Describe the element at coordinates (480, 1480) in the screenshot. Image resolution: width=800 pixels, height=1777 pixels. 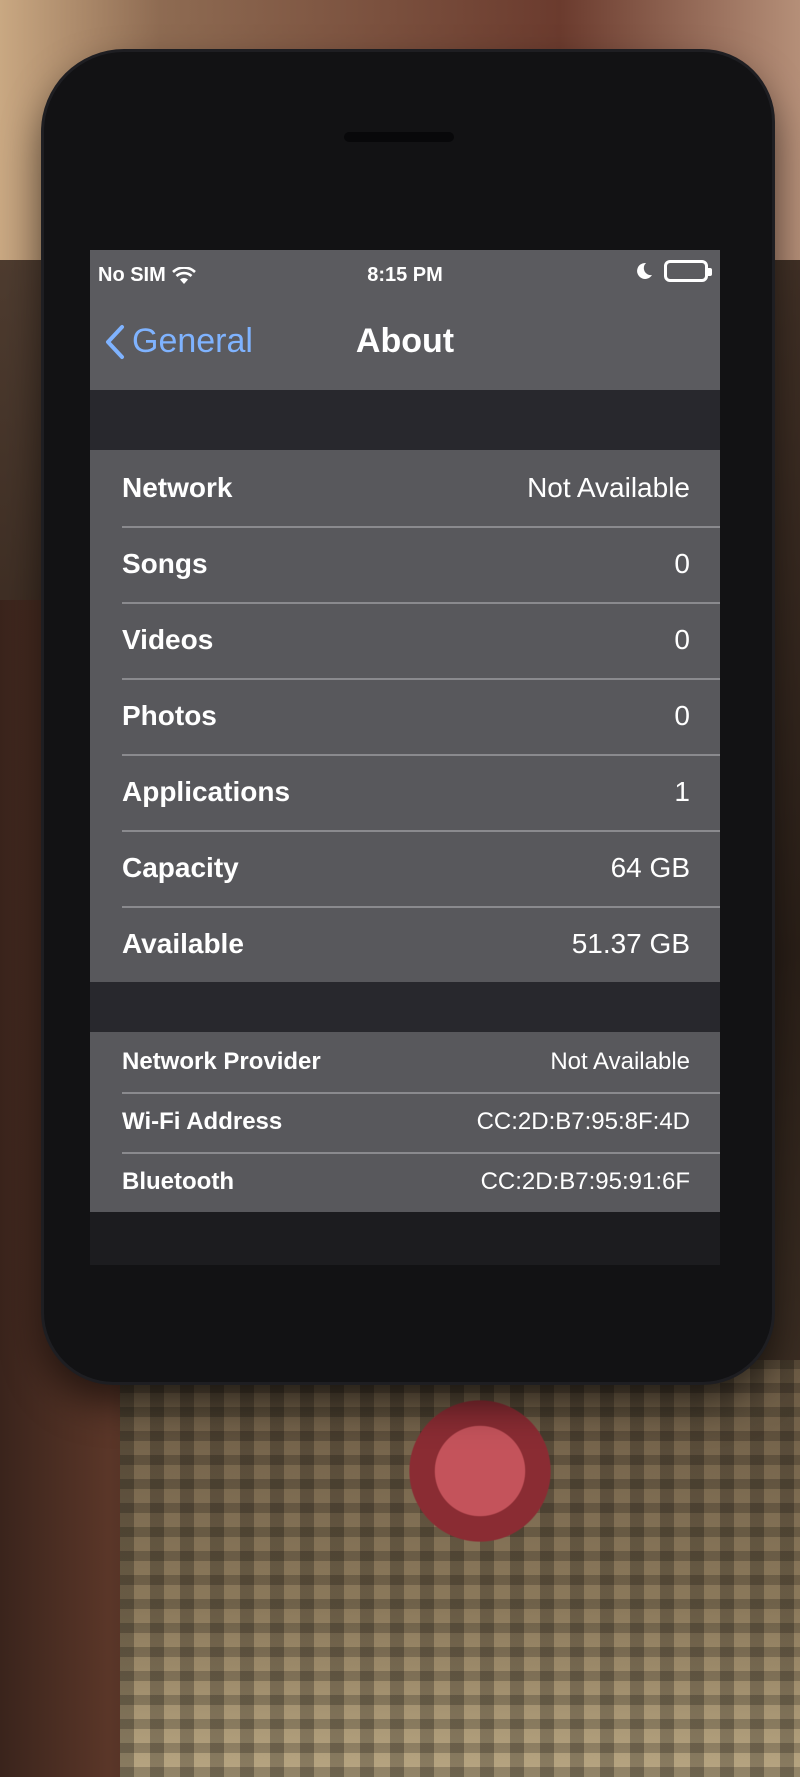
I see `carpet-flower` at that location.